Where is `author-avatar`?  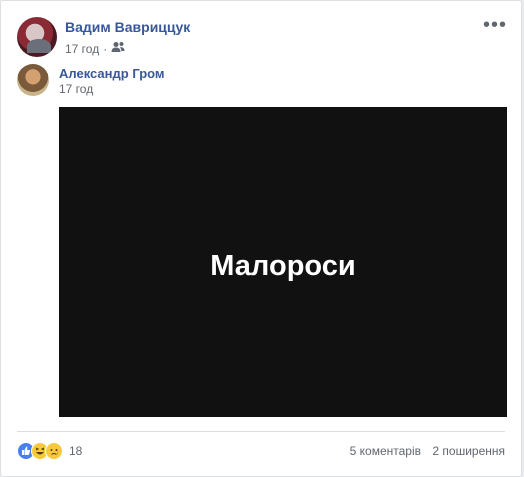 author-avatar is located at coordinates (37, 37).